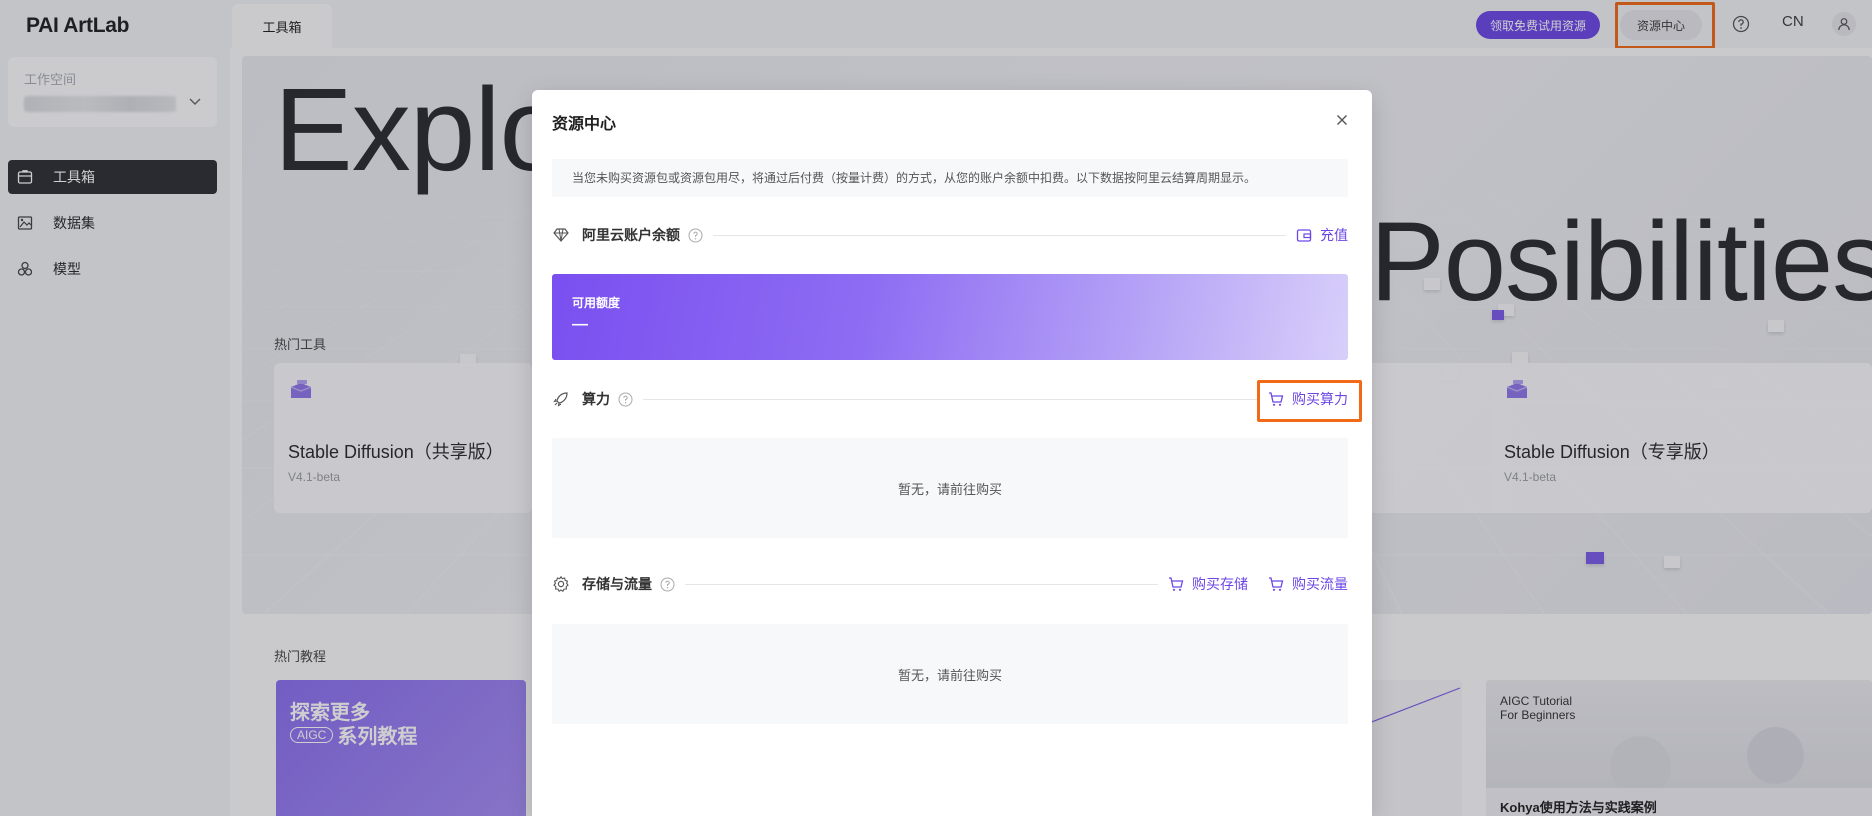 Image resolution: width=1872 pixels, height=816 pixels. What do you see at coordinates (561, 235) in the screenshot?
I see `diamond-icon` at bounding box center [561, 235].